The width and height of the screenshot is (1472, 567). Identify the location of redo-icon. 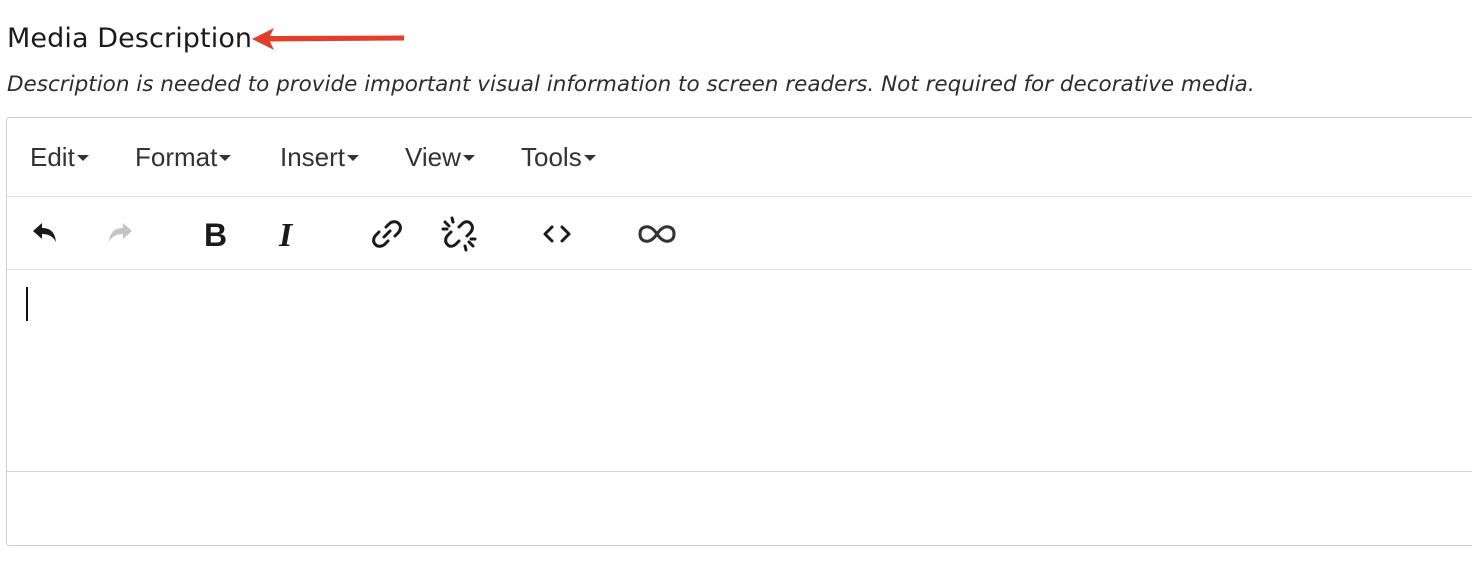
(120, 232).